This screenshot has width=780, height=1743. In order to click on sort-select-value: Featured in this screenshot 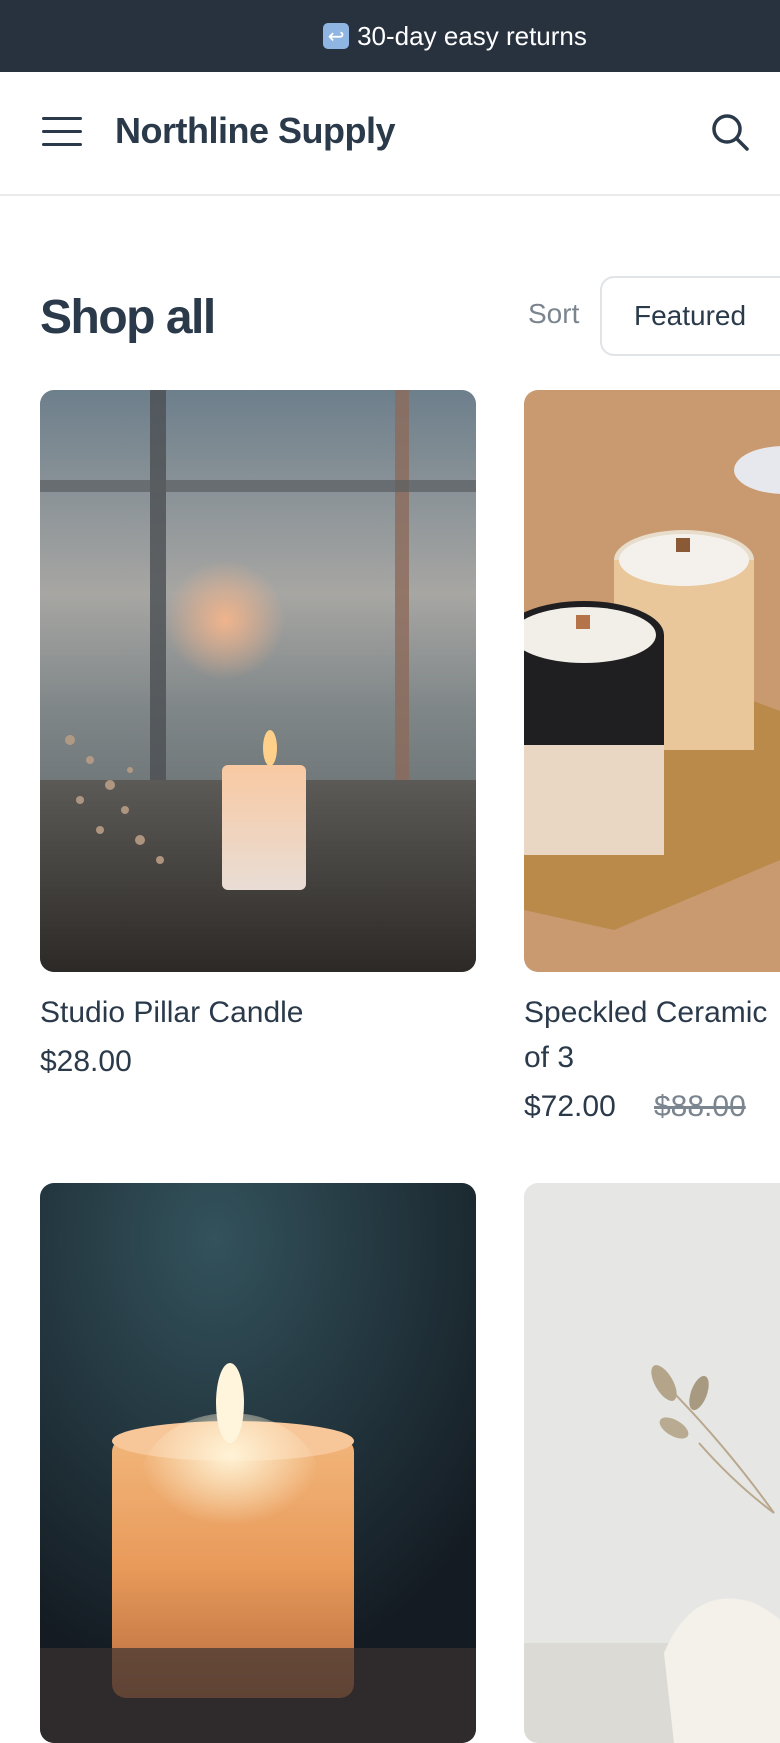, I will do `click(690, 315)`.